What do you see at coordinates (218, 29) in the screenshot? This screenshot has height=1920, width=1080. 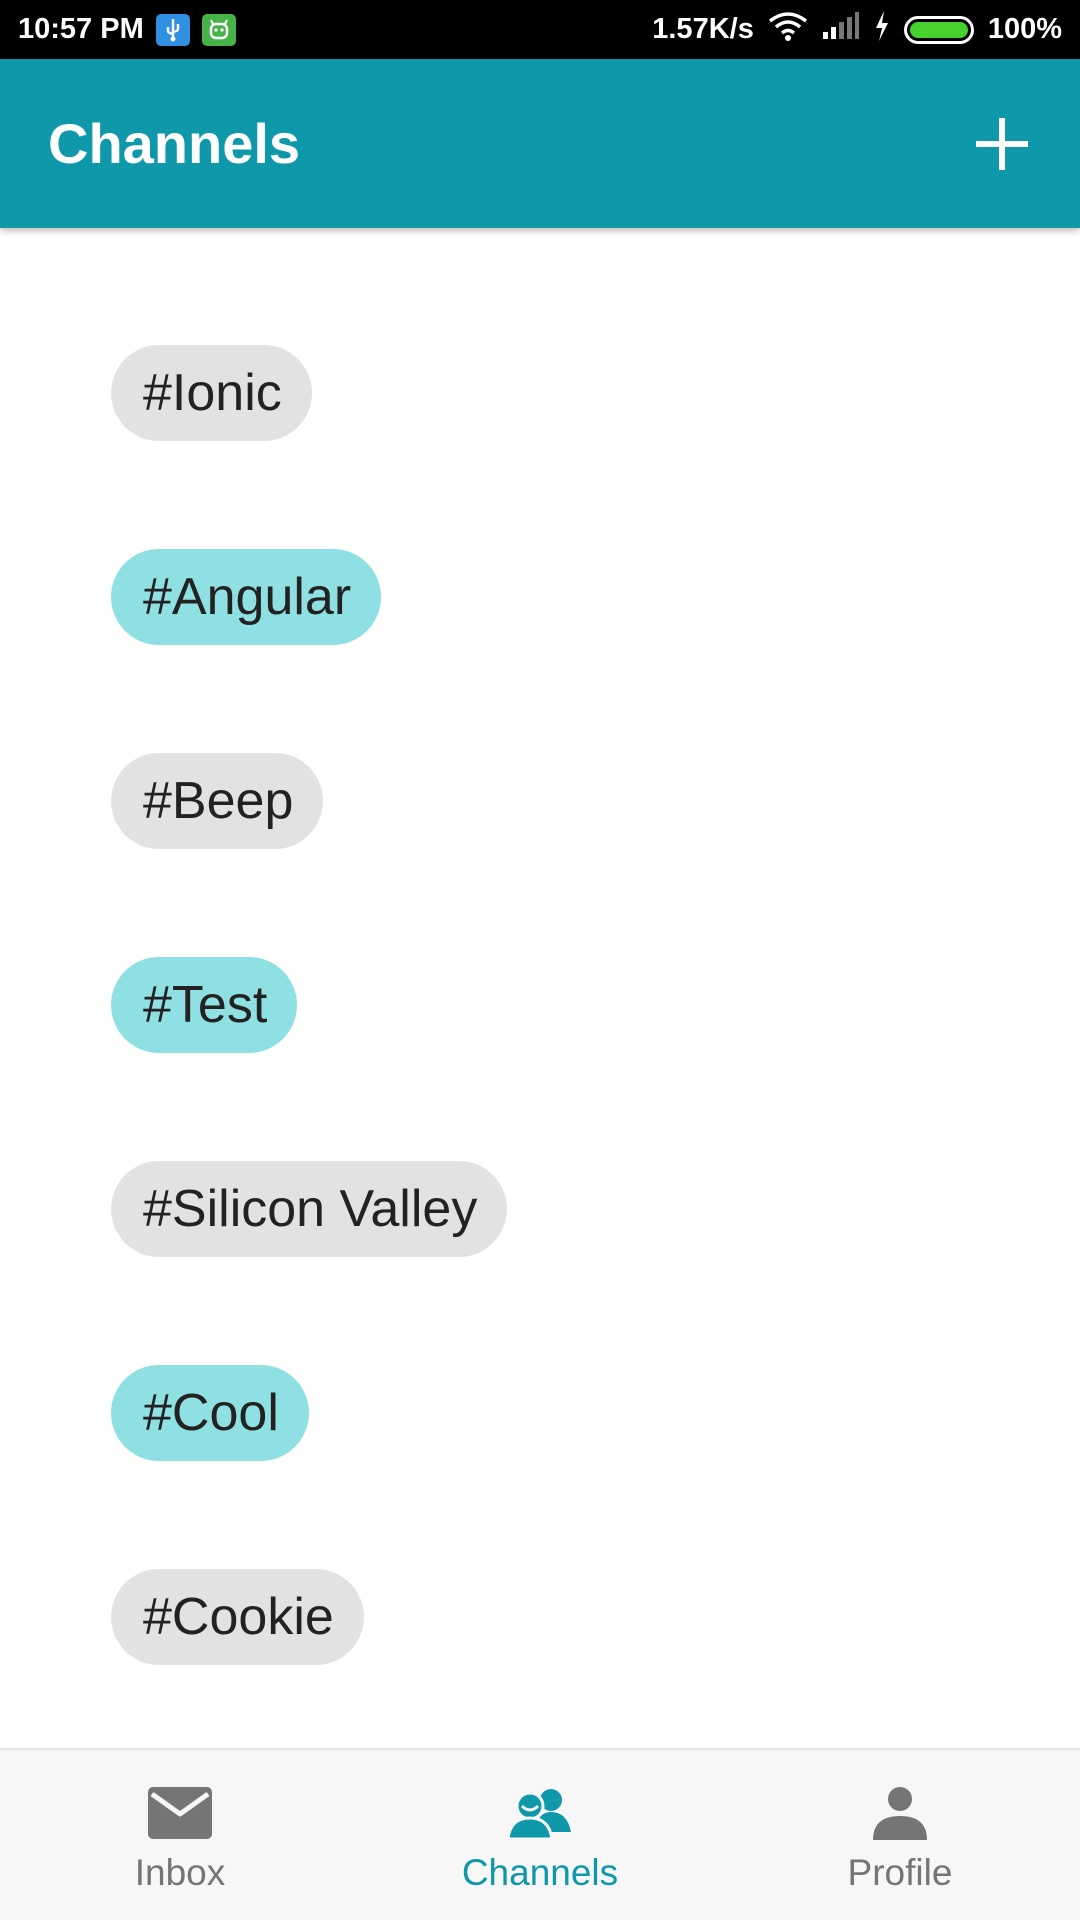 I see `android-debug-icon` at bounding box center [218, 29].